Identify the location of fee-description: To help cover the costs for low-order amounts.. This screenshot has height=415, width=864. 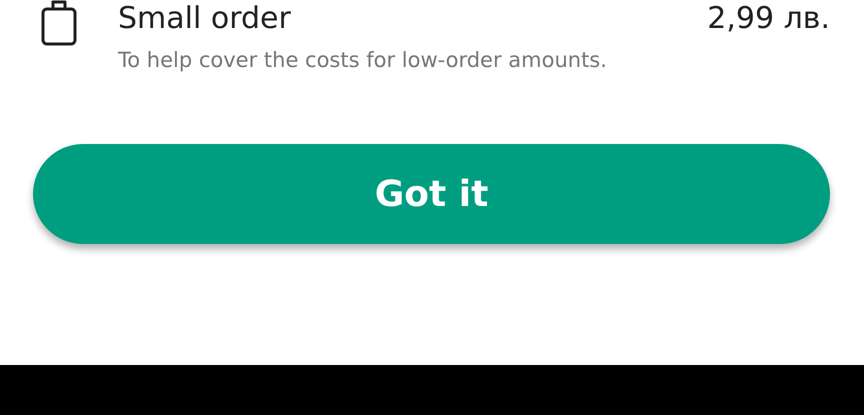
(363, 60).